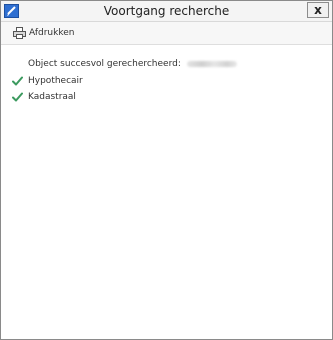  What do you see at coordinates (166, 33) in the screenshot?
I see `toolbar: Afdrukken` at bounding box center [166, 33].